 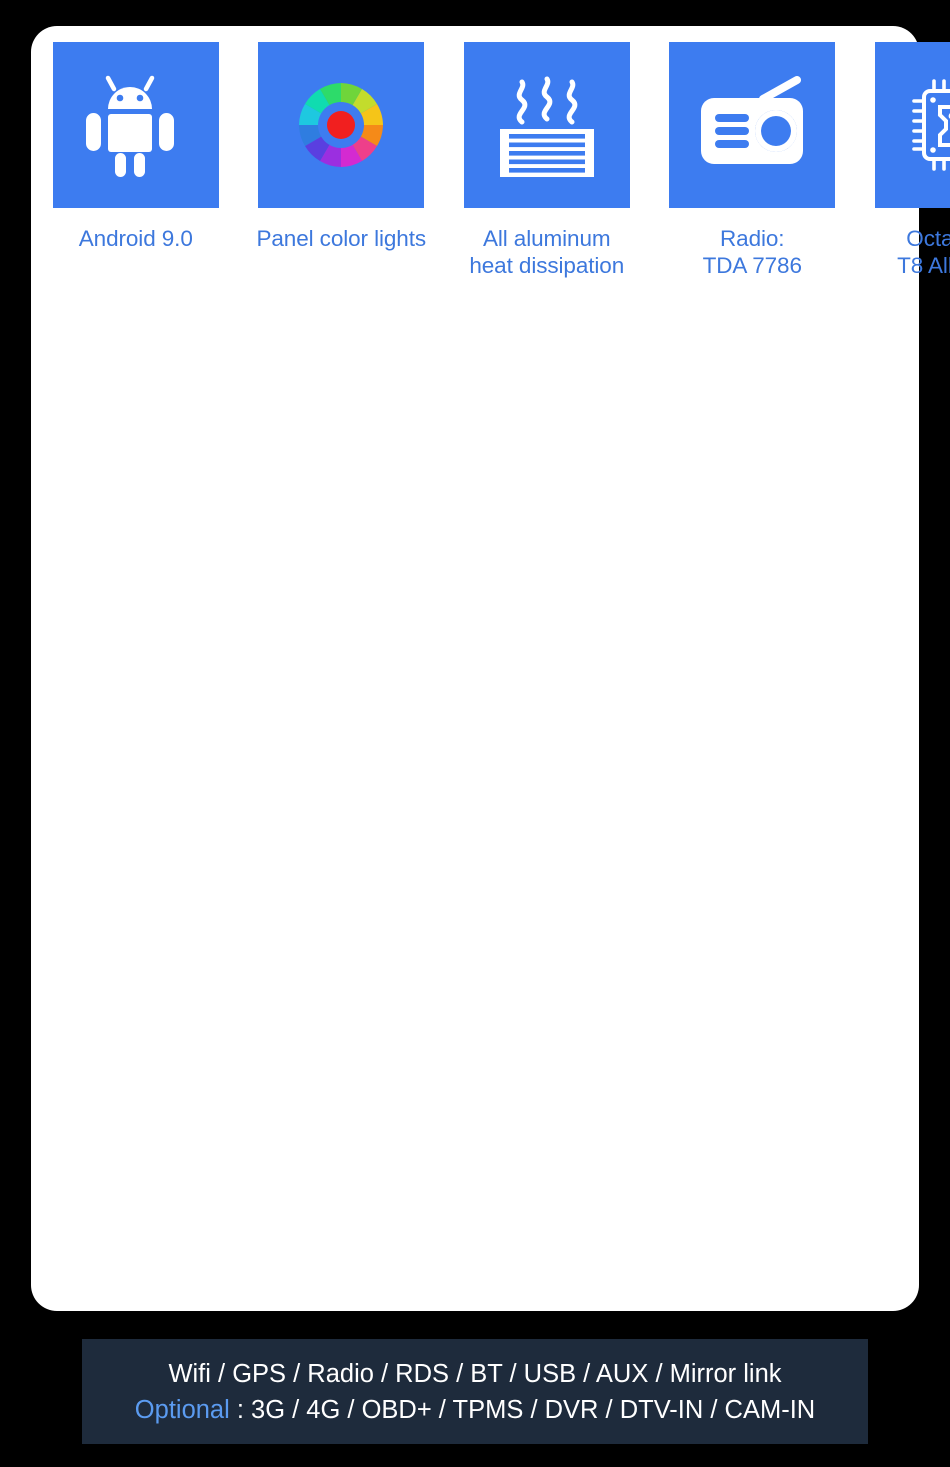 I want to click on color-wheel-icon, so click(x=341, y=125).